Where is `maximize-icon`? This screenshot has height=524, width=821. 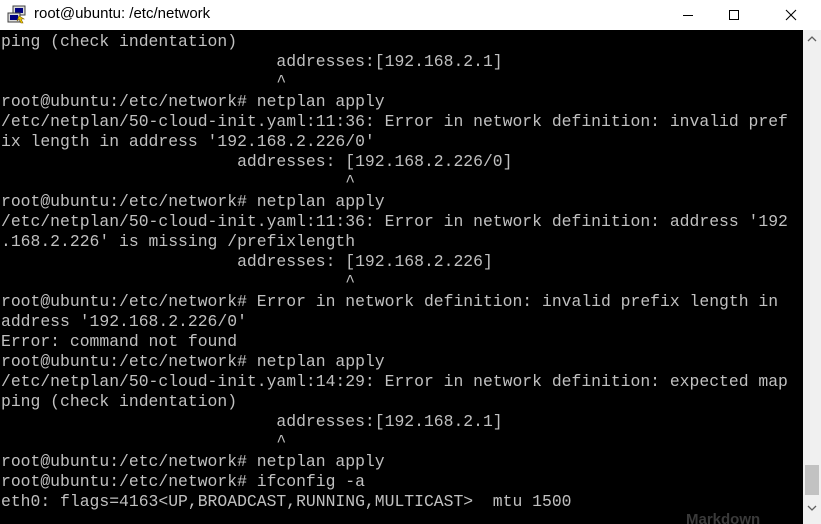
maximize-icon is located at coordinates (734, 15).